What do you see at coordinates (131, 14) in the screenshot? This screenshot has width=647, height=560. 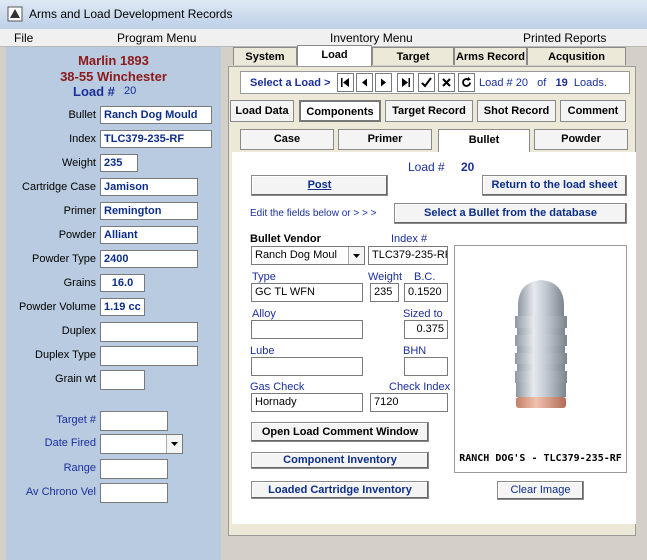 I see `window-title: Arms and Load Development Records` at bounding box center [131, 14].